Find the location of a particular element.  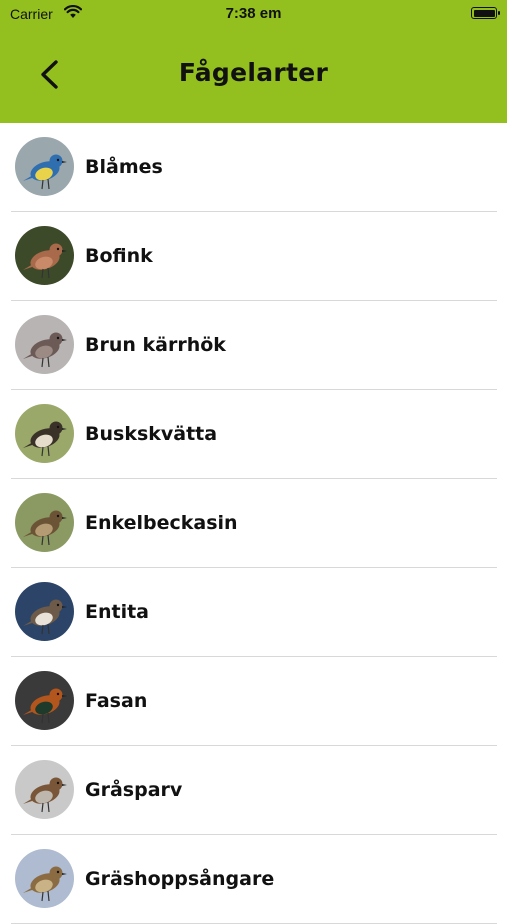

battery-icon is located at coordinates (485, 13).